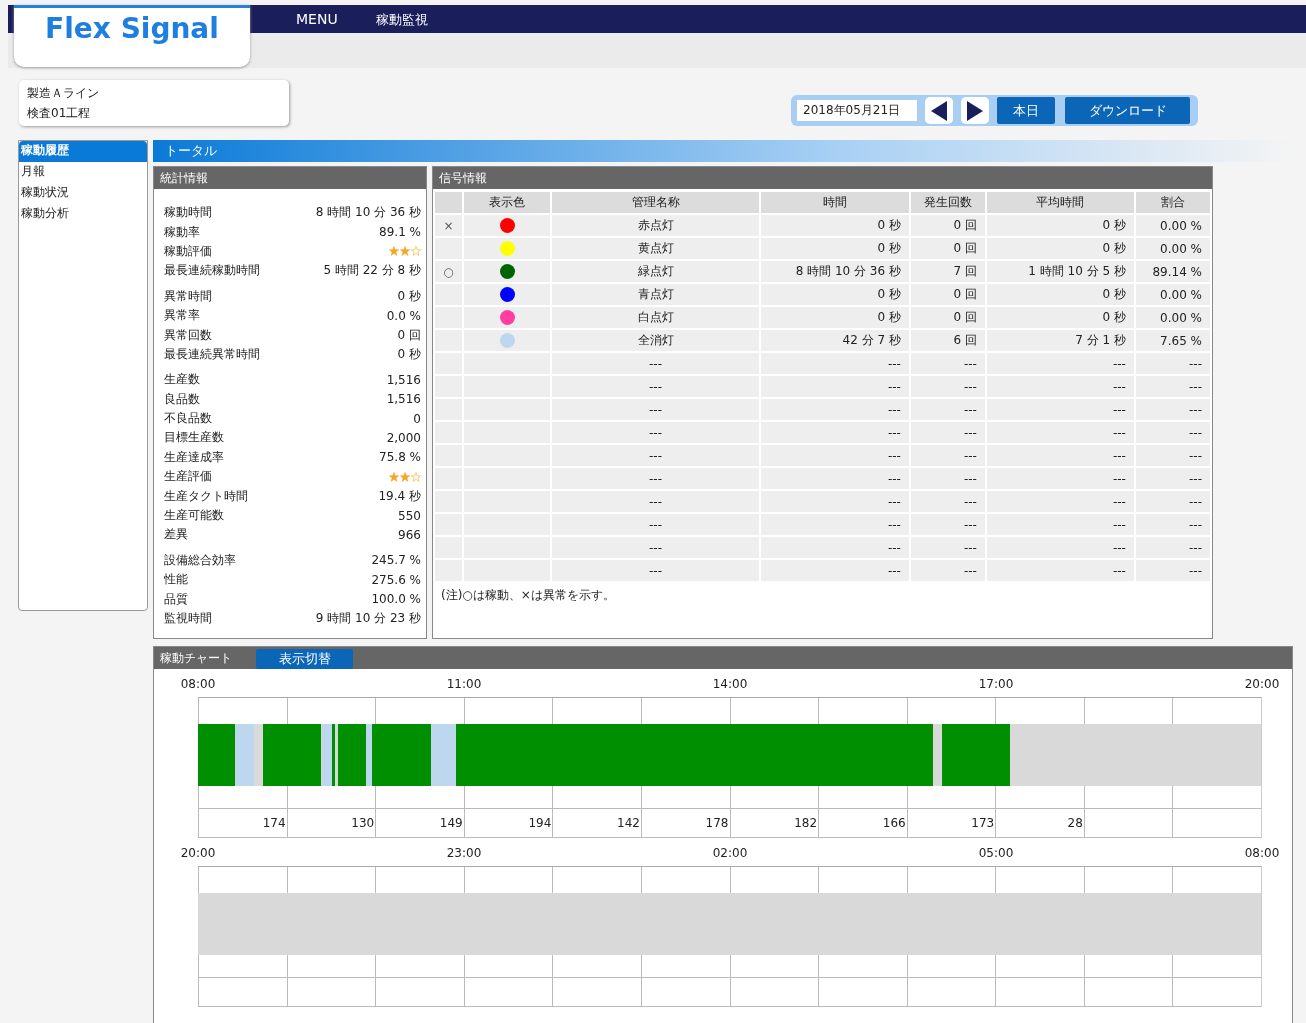 The width and height of the screenshot is (1306, 1023). Describe the element at coordinates (1060, 202) in the screenshot. I see `column-header: 平均時間` at that location.